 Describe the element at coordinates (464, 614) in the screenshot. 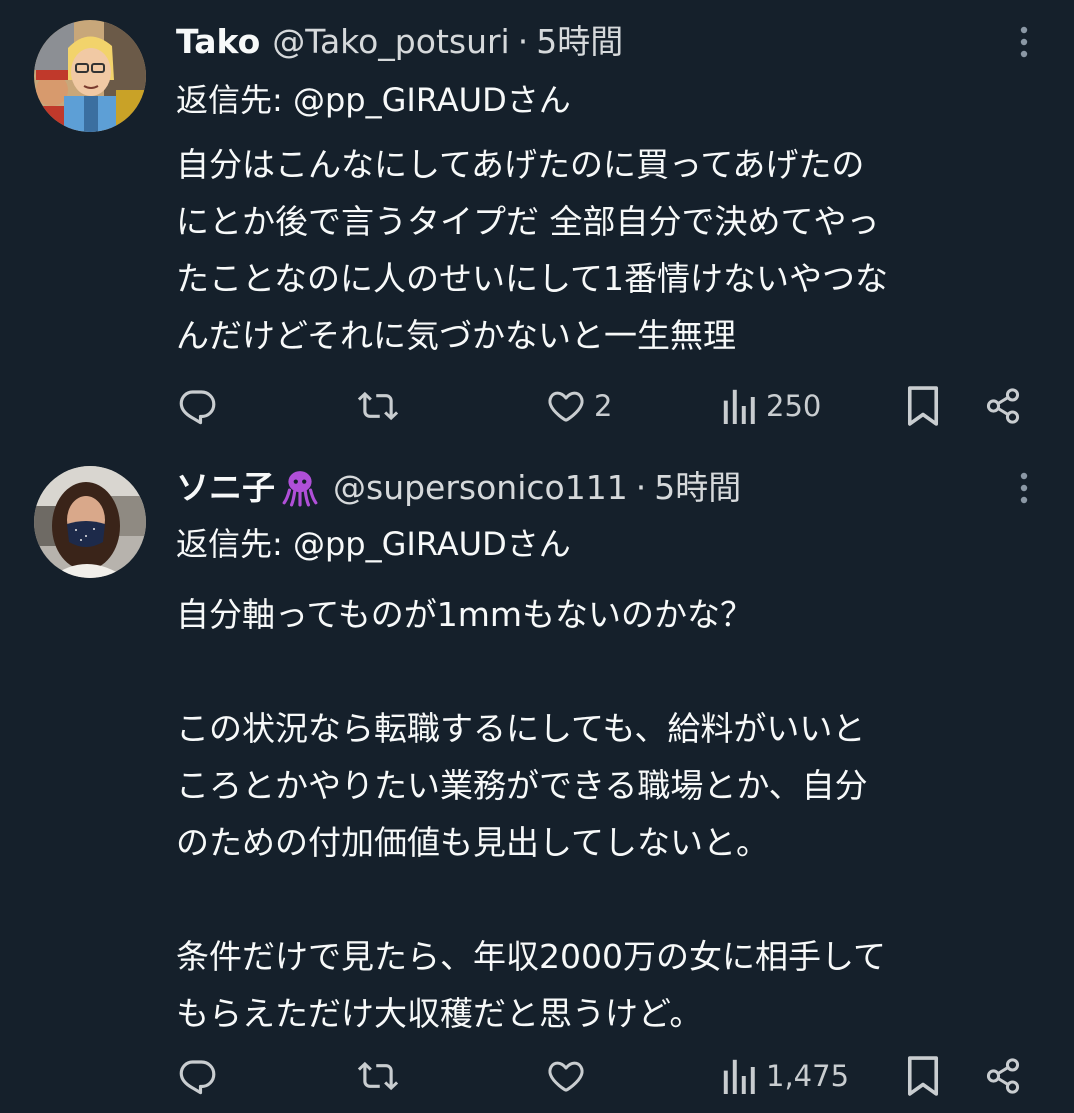

I see `tweet-text-line: 自分軸ってものが1mmもないのかな？` at that location.